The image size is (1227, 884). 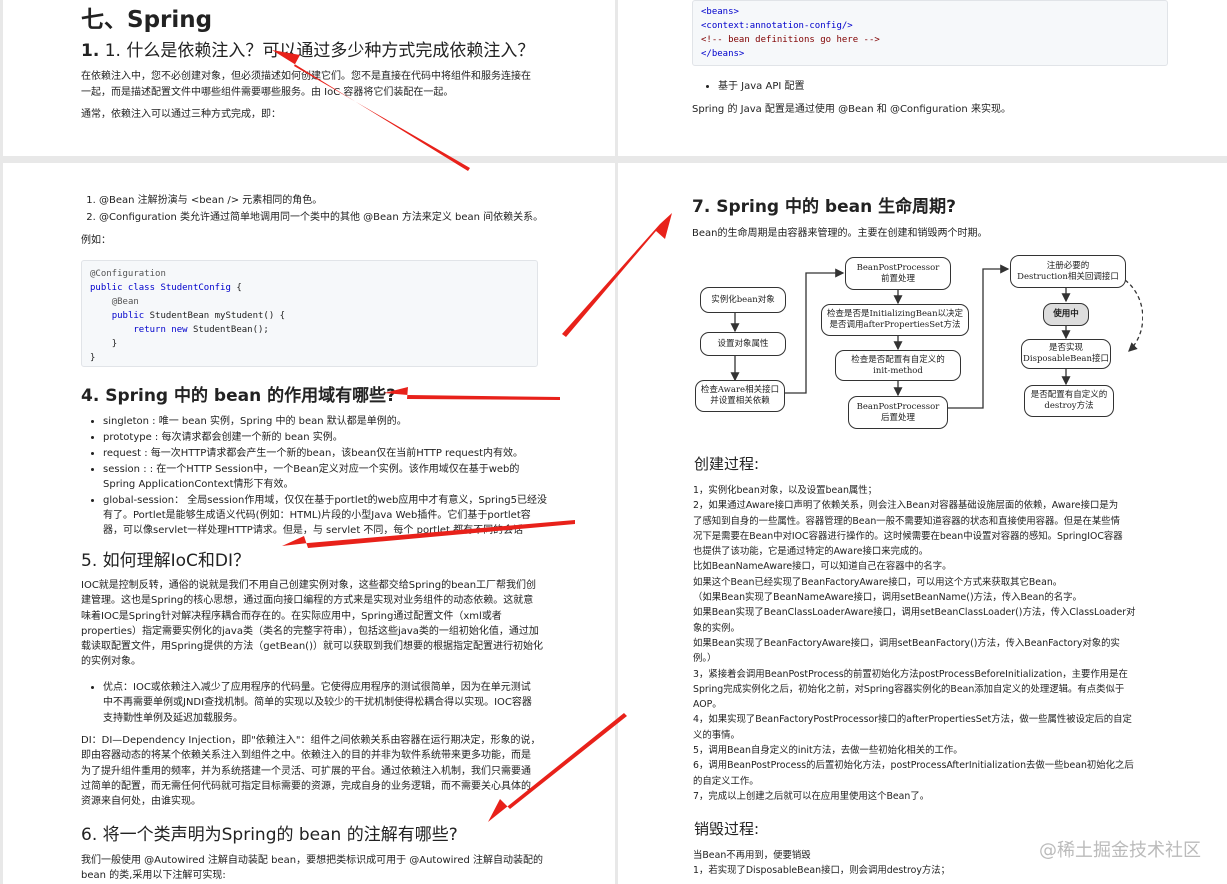 I want to click on text-line: 1，实例化bean对象，以及设置bean属性；, so click(x=785, y=490).